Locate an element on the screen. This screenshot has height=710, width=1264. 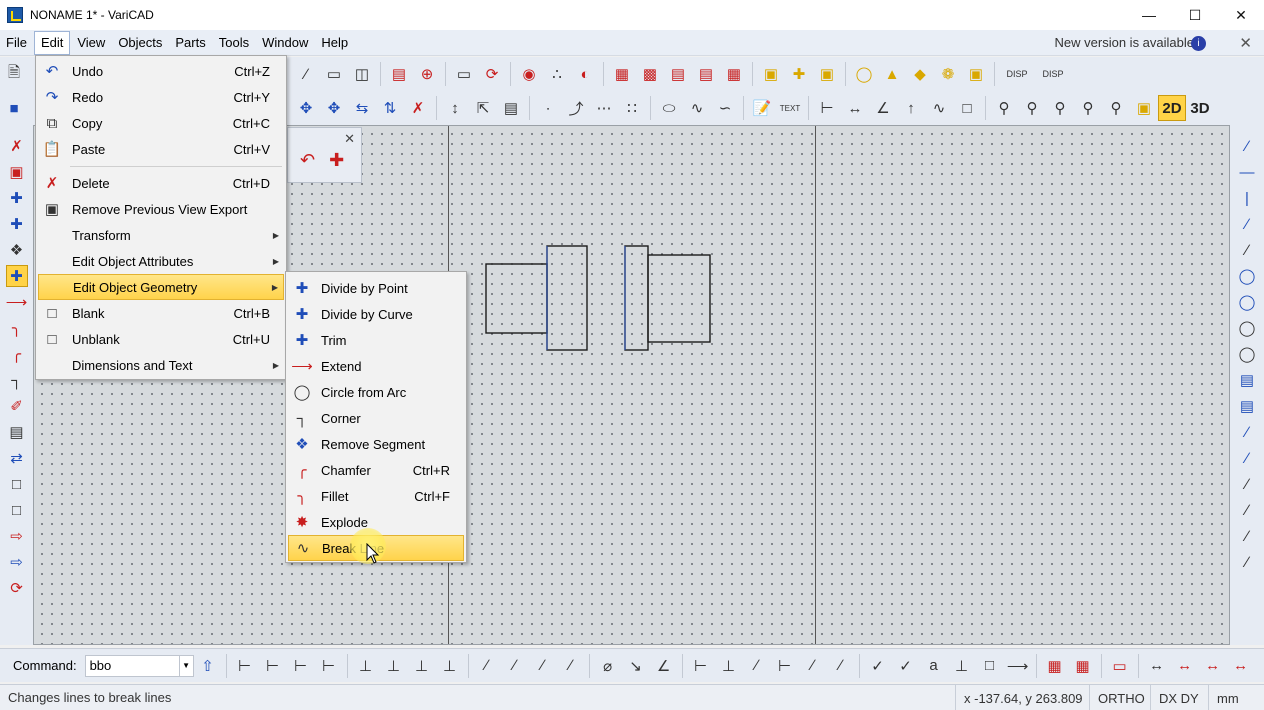
maximize-button: ☐ is located at coordinates (1195, 15).